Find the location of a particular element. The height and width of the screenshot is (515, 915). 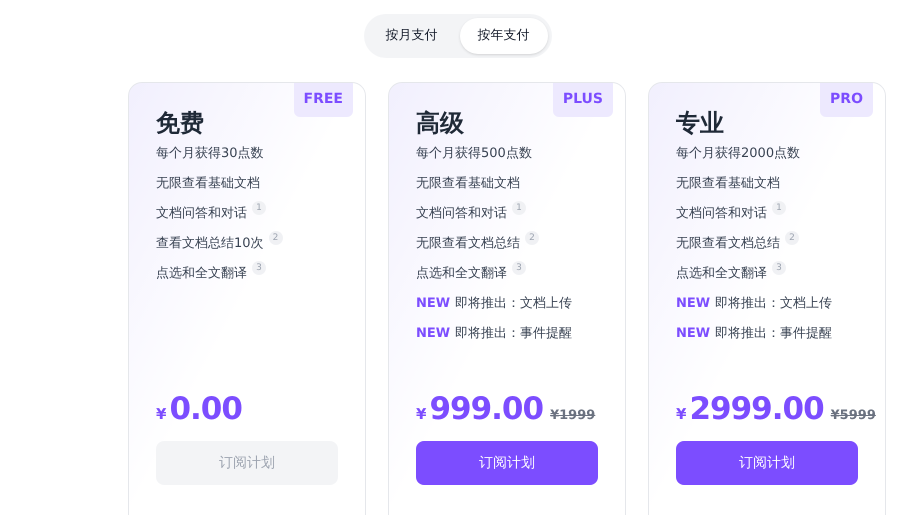

plan-title: 免费 is located at coordinates (180, 123).